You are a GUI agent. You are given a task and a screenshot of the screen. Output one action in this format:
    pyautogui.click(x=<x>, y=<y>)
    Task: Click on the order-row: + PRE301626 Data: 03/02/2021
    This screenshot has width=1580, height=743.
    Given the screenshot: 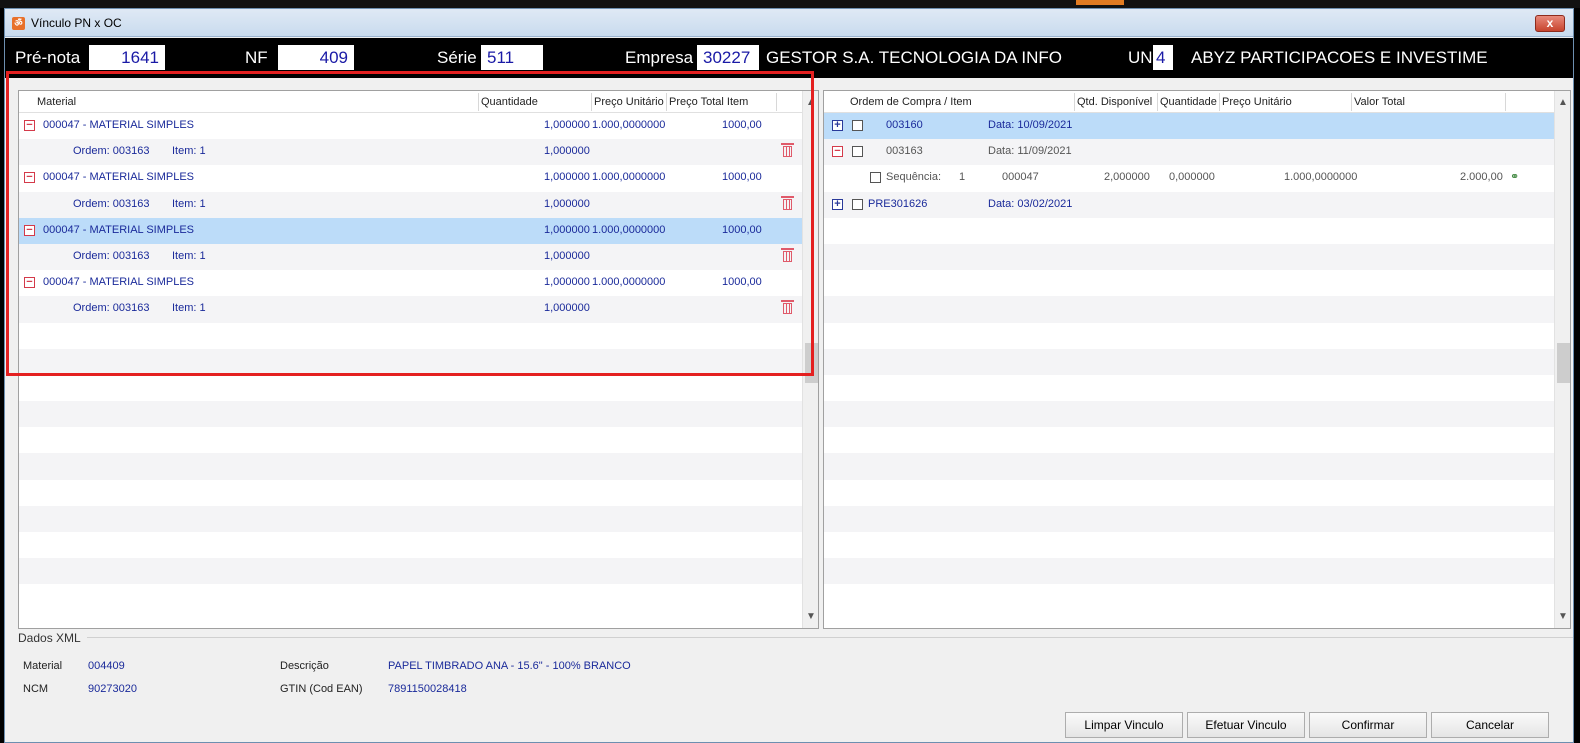 What is the action you would take?
    pyautogui.click(x=1197, y=204)
    